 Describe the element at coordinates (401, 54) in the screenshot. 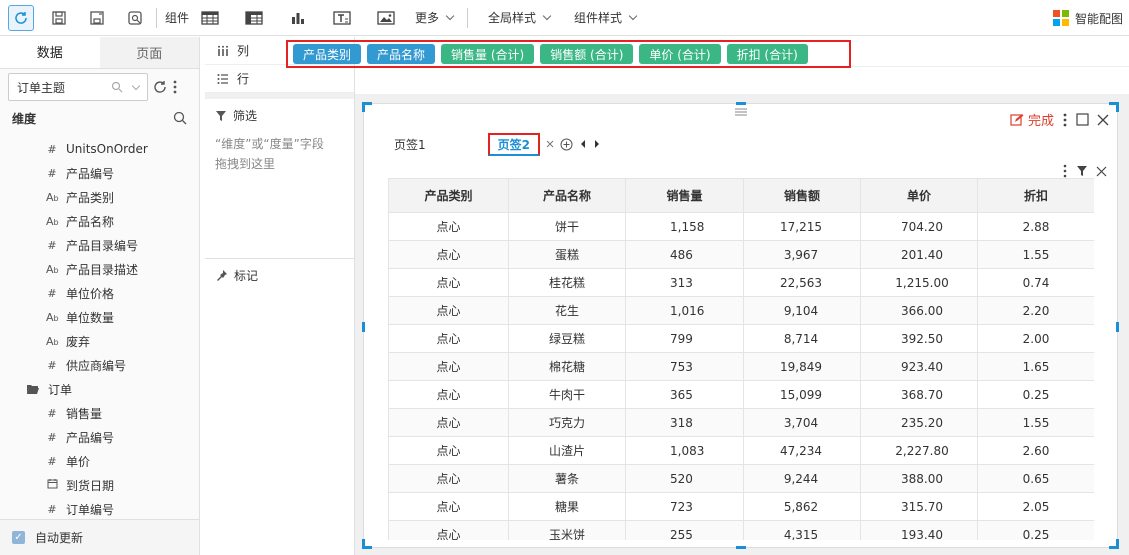

I see `field-pill: 产品名称` at that location.